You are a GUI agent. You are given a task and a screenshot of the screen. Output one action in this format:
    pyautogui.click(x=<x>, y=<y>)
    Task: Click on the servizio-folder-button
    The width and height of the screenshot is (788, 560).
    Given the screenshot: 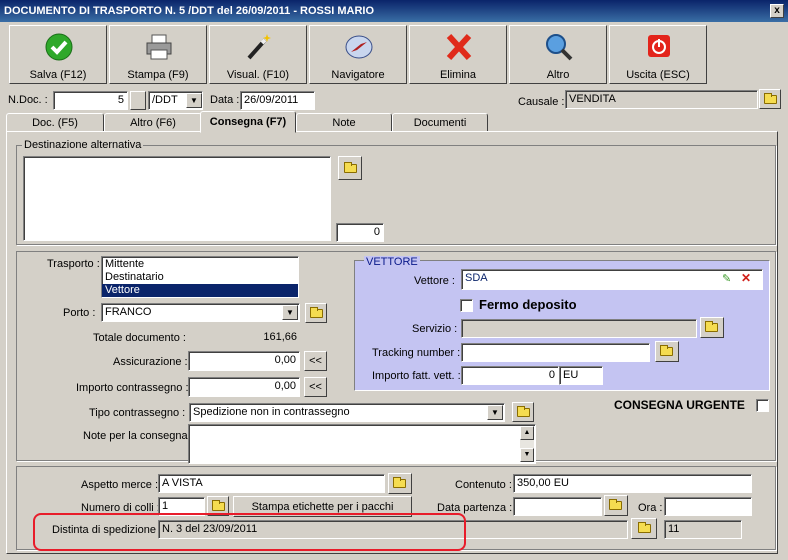 What is the action you would take?
    pyautogui.click(x=712, y=327)
    